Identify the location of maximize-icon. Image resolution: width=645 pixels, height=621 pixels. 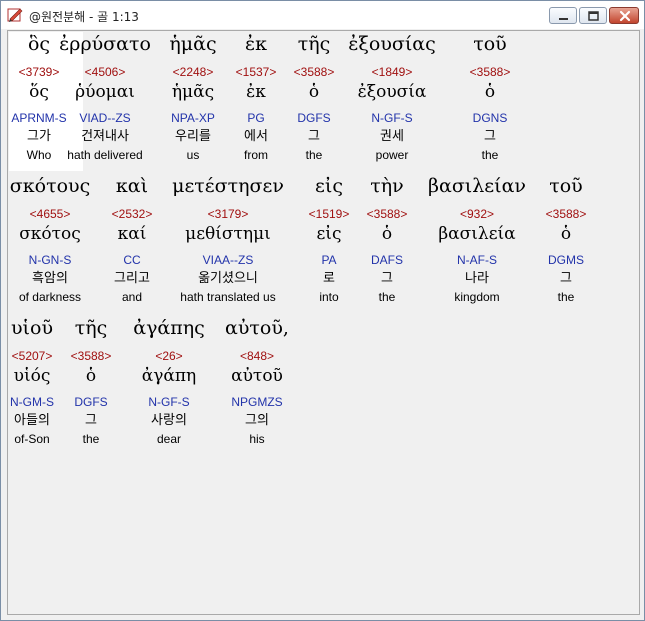
(593, 16).